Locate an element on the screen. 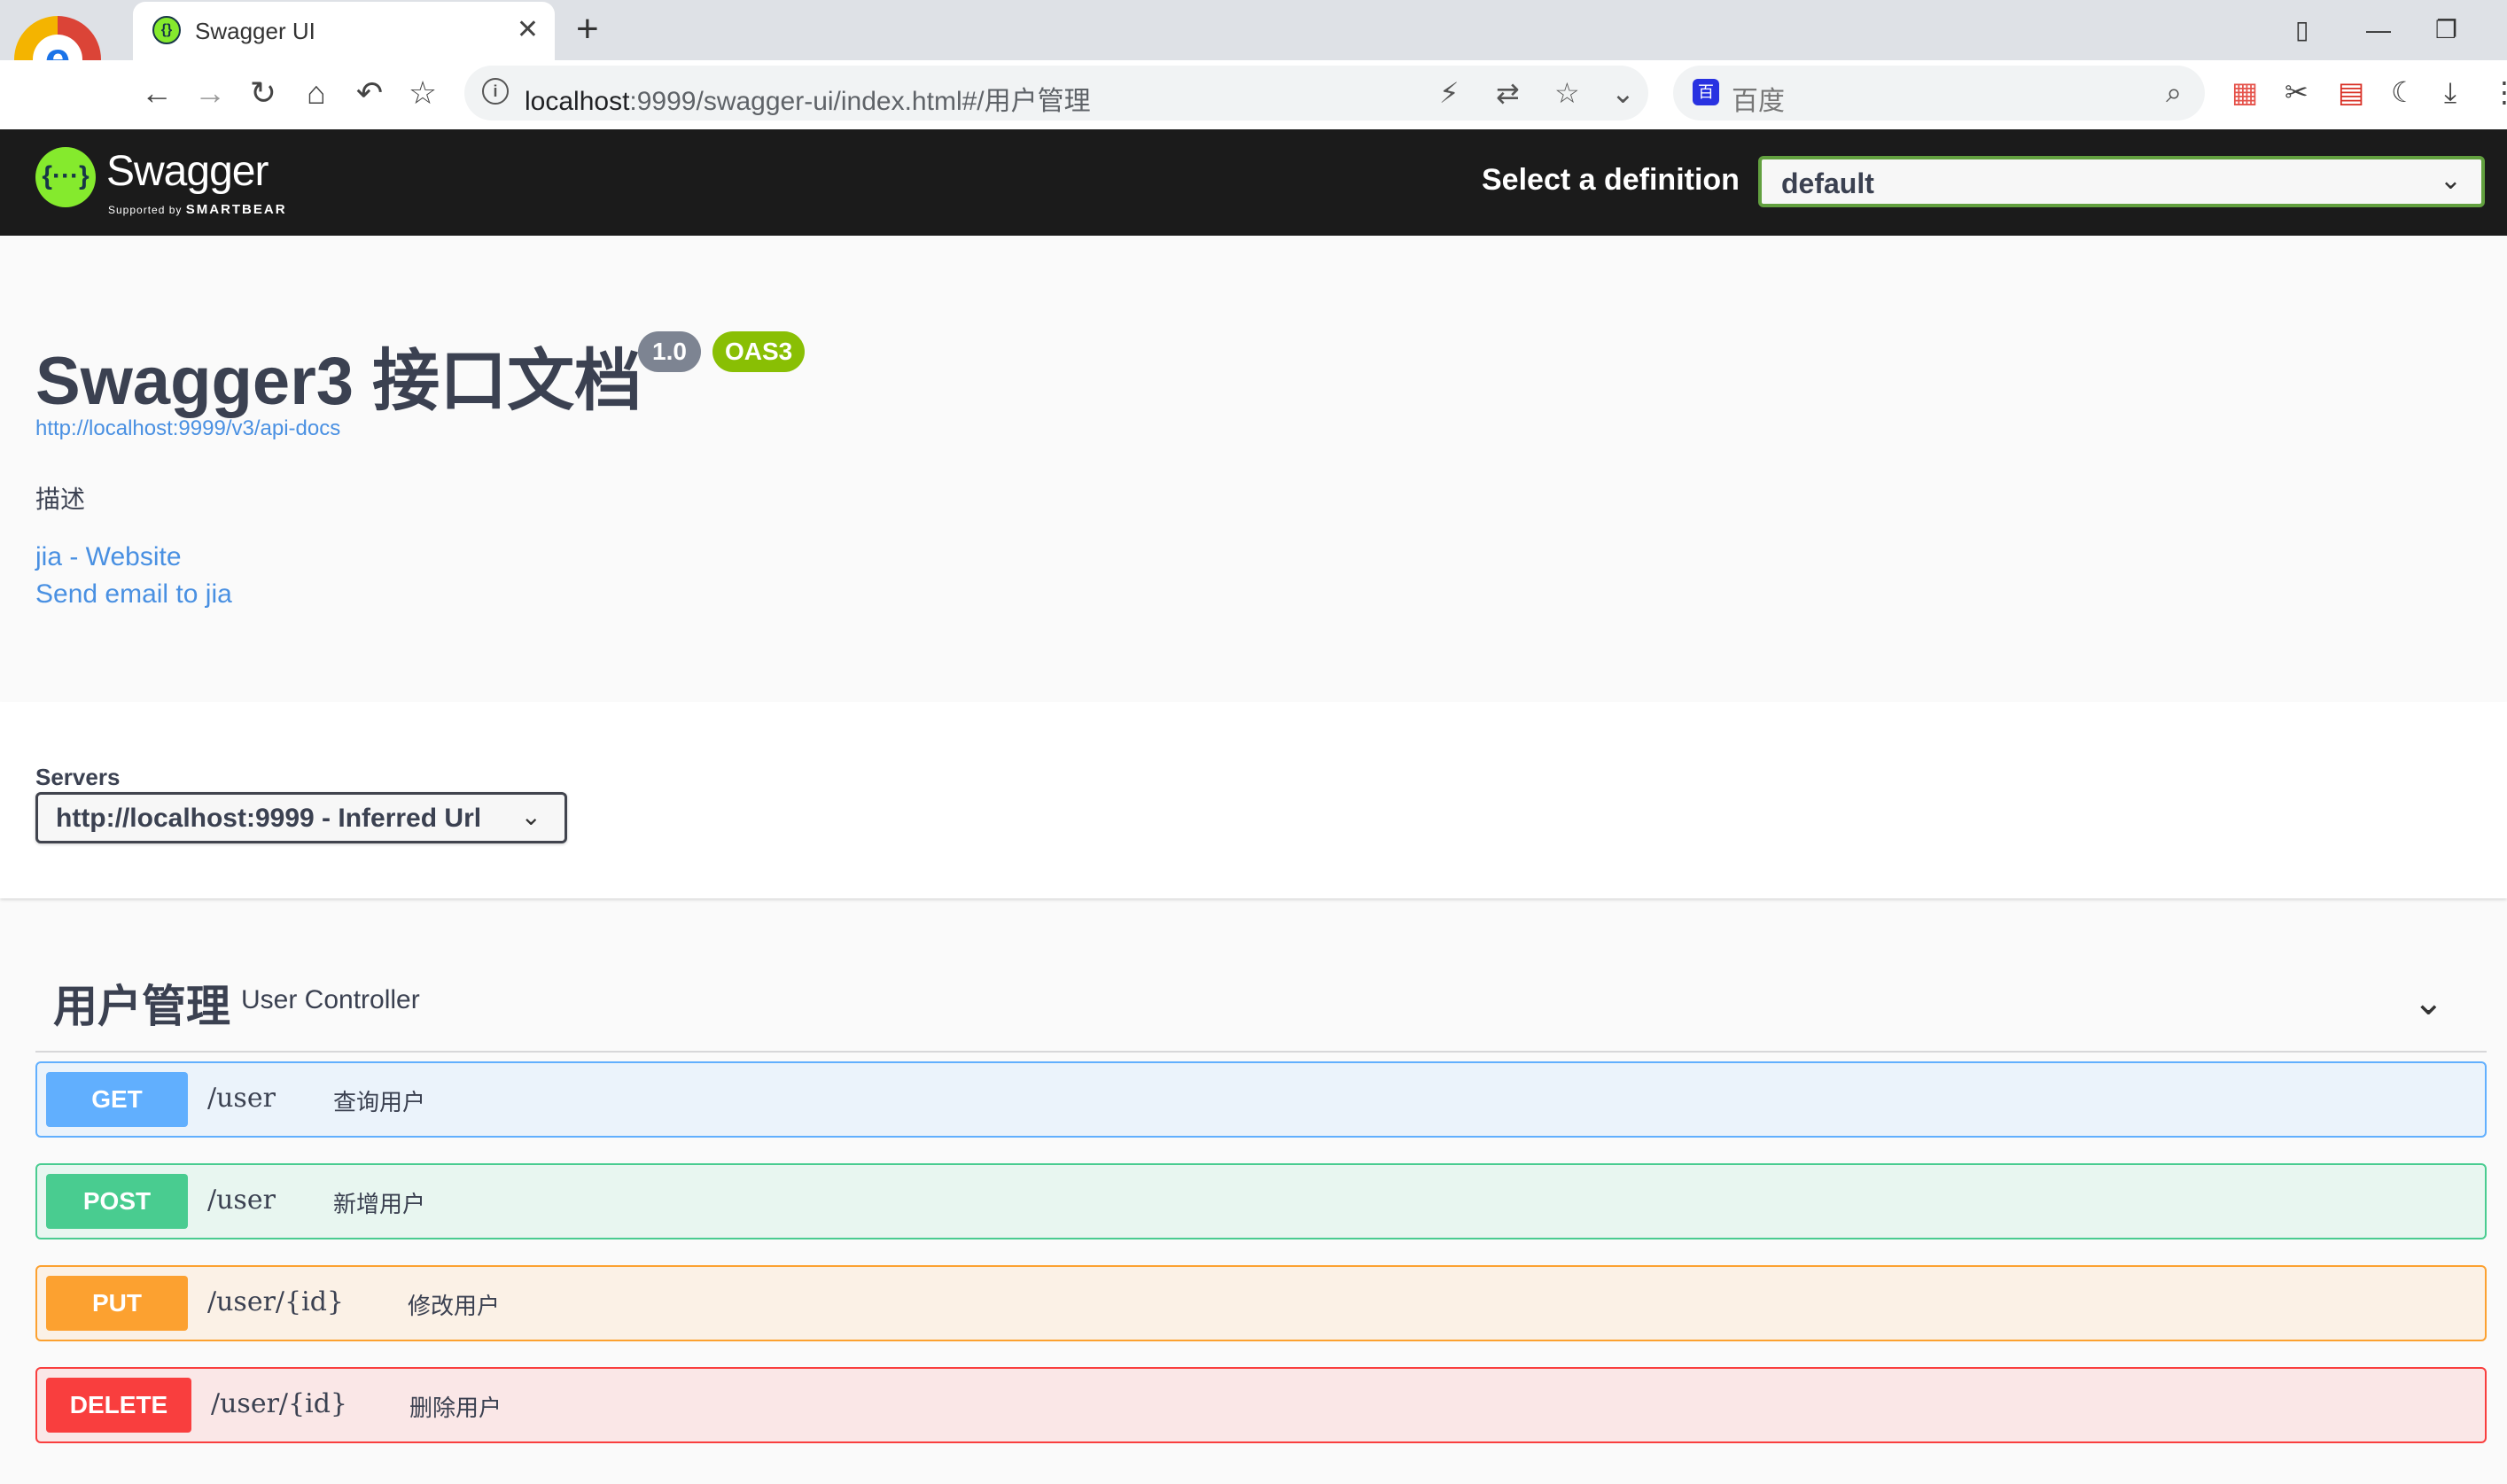 This screenshot has height=1484, width=2507. method-badge-post: POST is located at coordinates (117, 1201).